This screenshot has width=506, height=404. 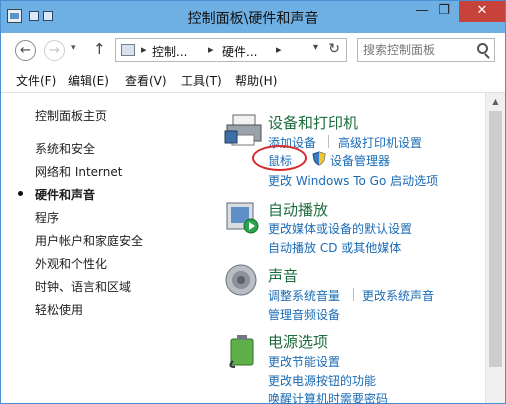 I want to click on adjust-volume-link: 调整系统音量, so click(x=304, y=295).